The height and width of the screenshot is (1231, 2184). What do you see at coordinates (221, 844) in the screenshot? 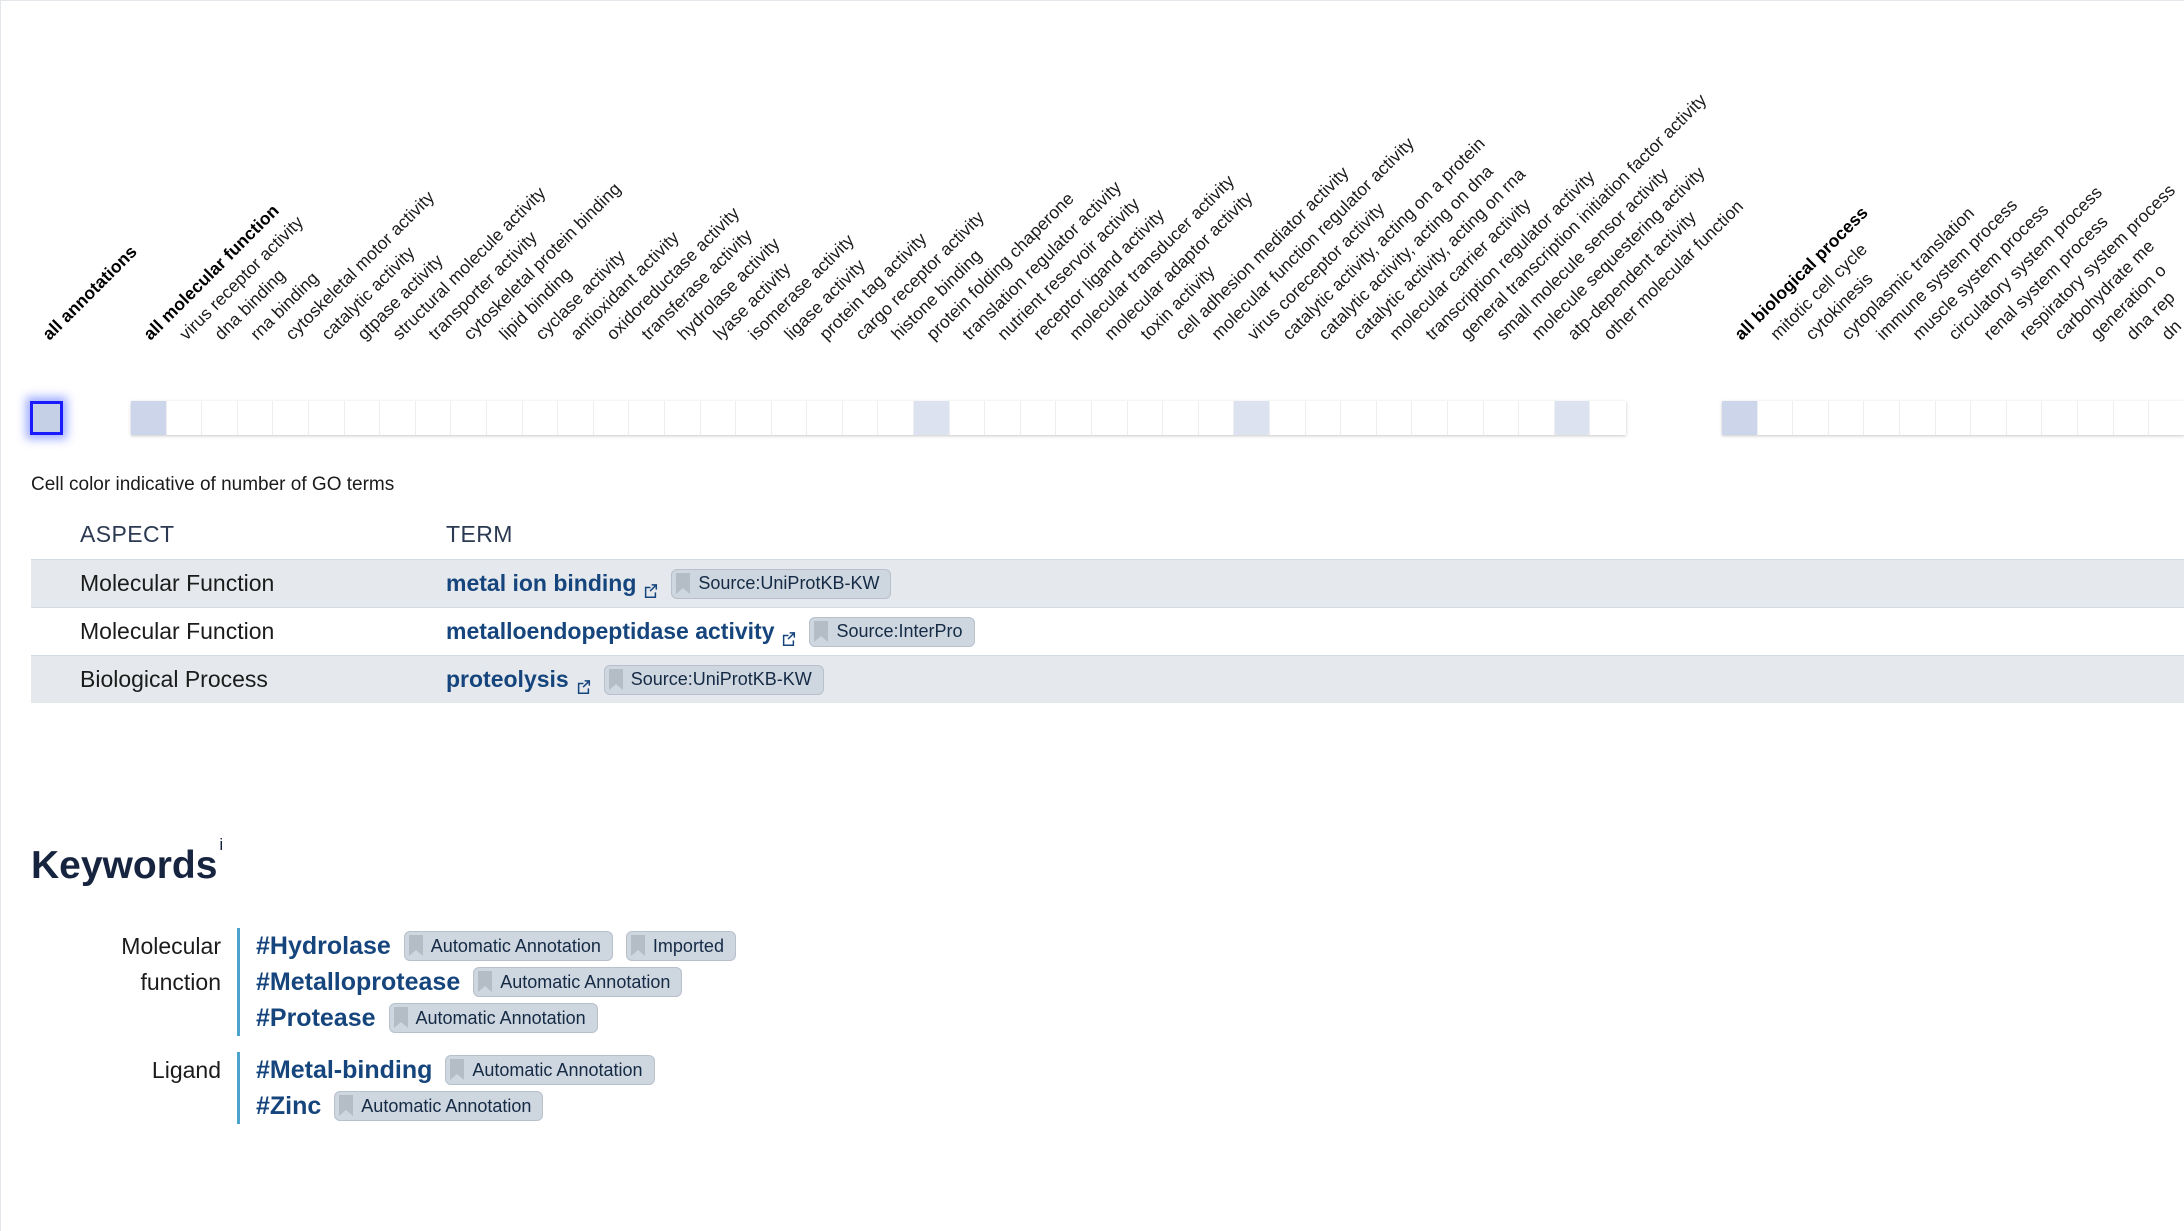
I see `keywords-info-icon: i` at bounding box center [221, 844].